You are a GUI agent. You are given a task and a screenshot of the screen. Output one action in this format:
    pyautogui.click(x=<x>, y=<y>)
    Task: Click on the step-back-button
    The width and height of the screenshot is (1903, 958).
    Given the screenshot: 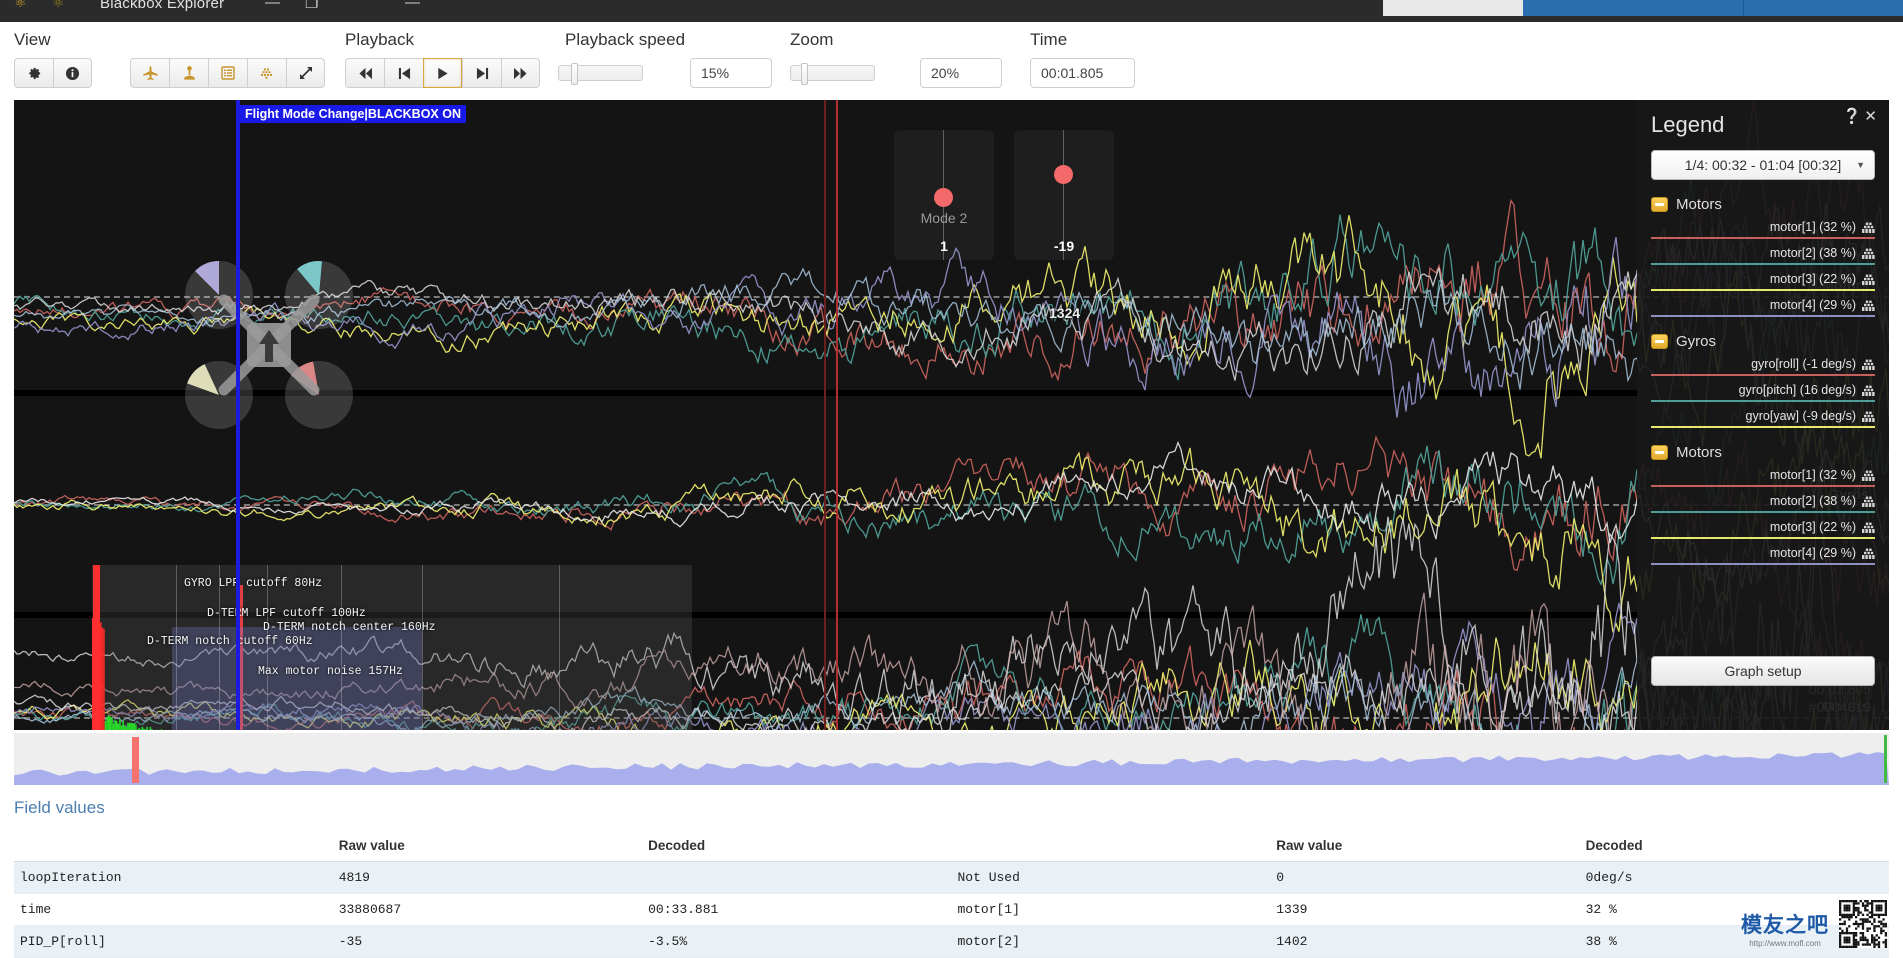 What is the action you would take?
    pyautogui.click(x=403, y=73)
    